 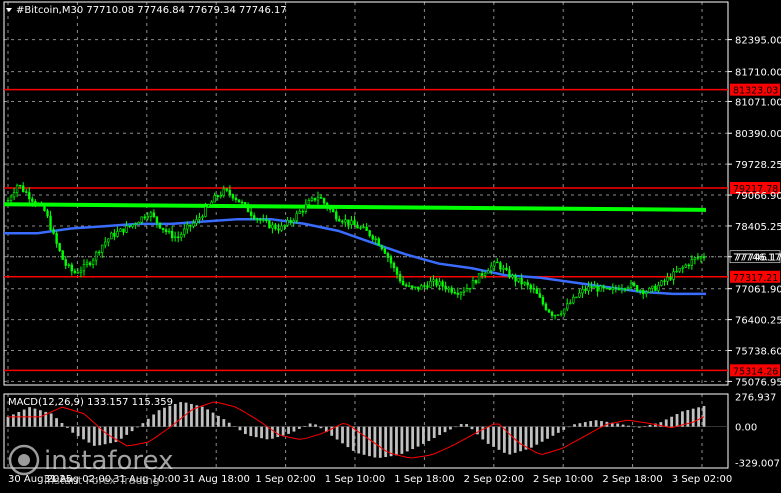 I want to click on chart-menu-triangle-icon, so click(x=9, y=10).